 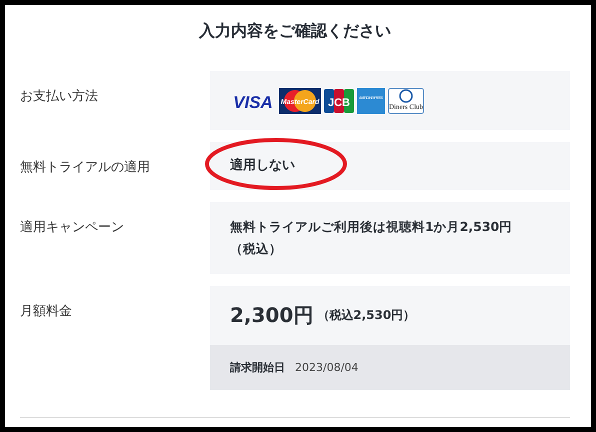 What do you see at coordinates (46, 312) in the screenshot?
I see `field-label: 月額料金` at bounding box center [46, 312].